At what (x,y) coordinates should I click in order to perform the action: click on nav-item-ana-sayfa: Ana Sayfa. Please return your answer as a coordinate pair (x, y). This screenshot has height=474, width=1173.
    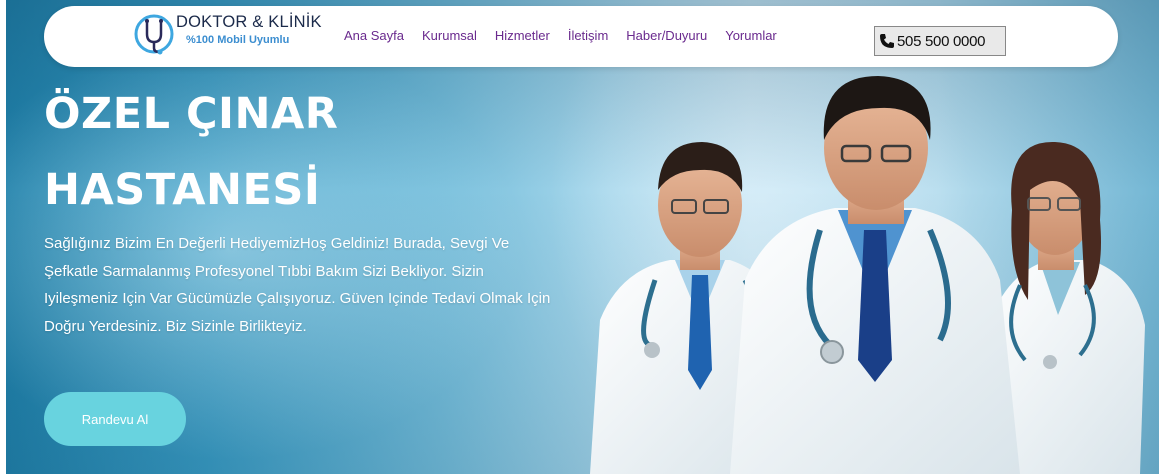
    Looking at the image, I should click on (374, 35).